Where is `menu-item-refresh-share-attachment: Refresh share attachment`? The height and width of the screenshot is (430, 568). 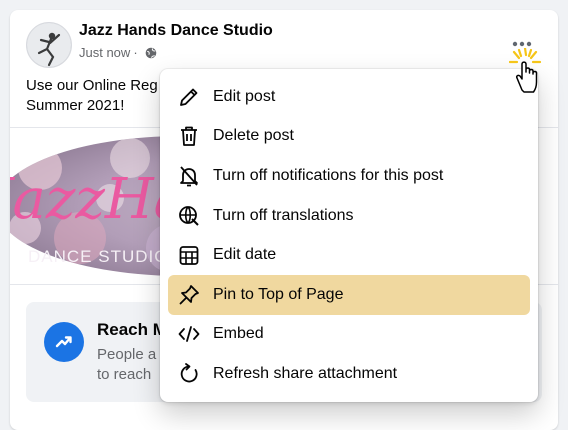
menu-item-refresh-share-attachment: Refresh share attachment is located at coordinates (349, 374).